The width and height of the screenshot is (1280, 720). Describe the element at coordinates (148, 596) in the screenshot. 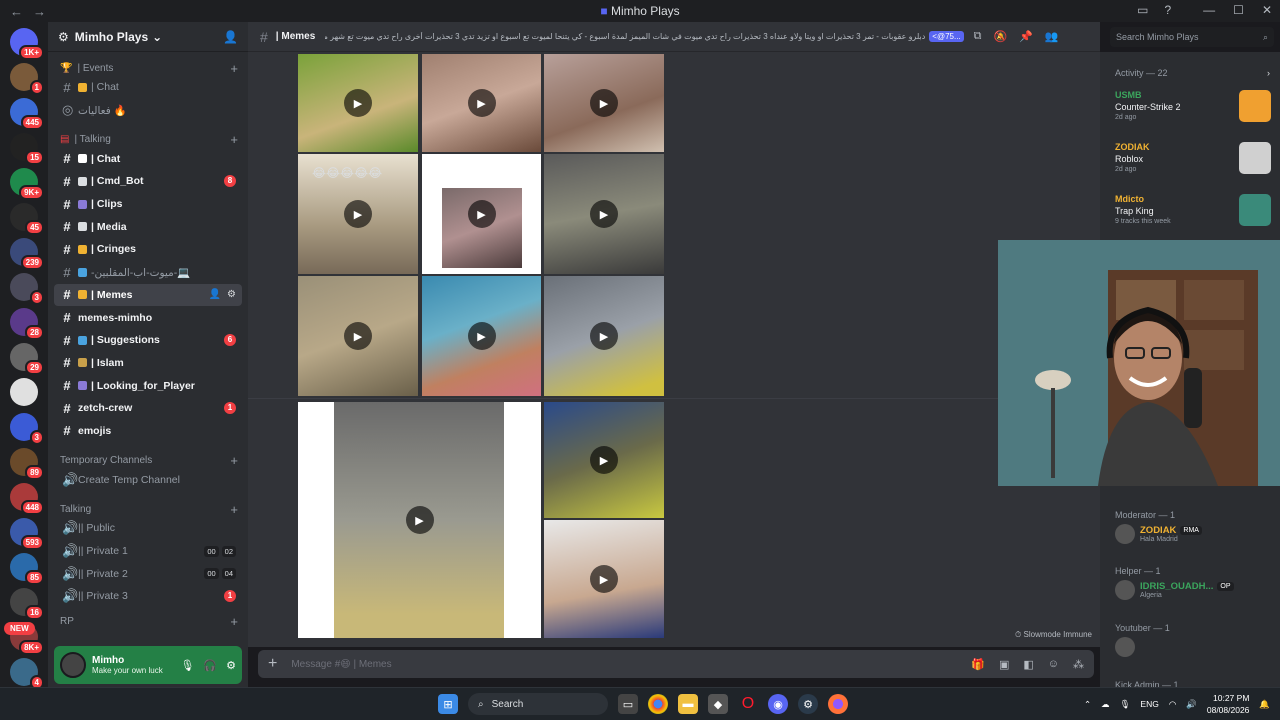

I see `voice-channel-item: 🔊 || Private 3 1` at that location.